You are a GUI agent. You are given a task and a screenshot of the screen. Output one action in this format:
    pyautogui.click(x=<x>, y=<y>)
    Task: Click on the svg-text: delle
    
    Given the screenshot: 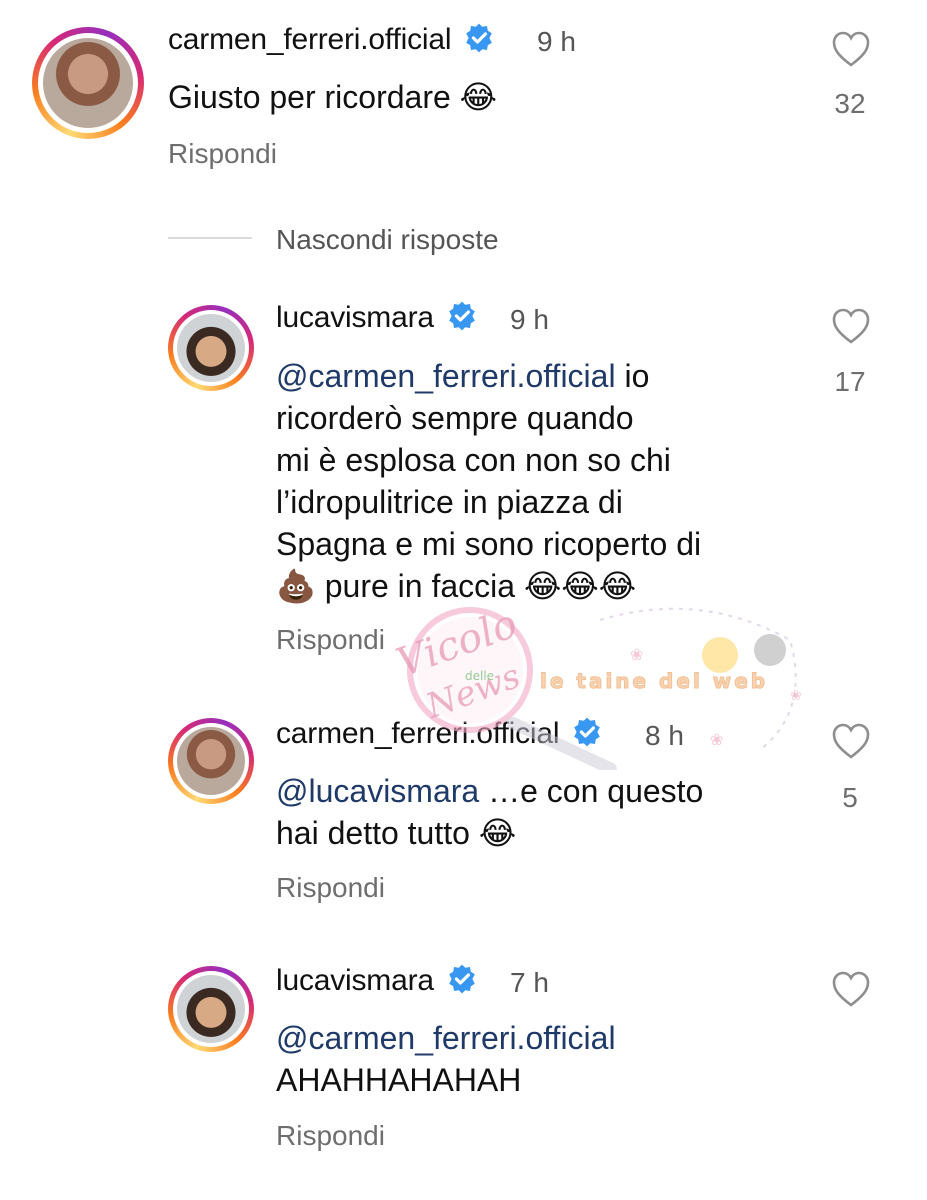 What is the action you would take?
    pyautogui.click(x=479, y=676)
    